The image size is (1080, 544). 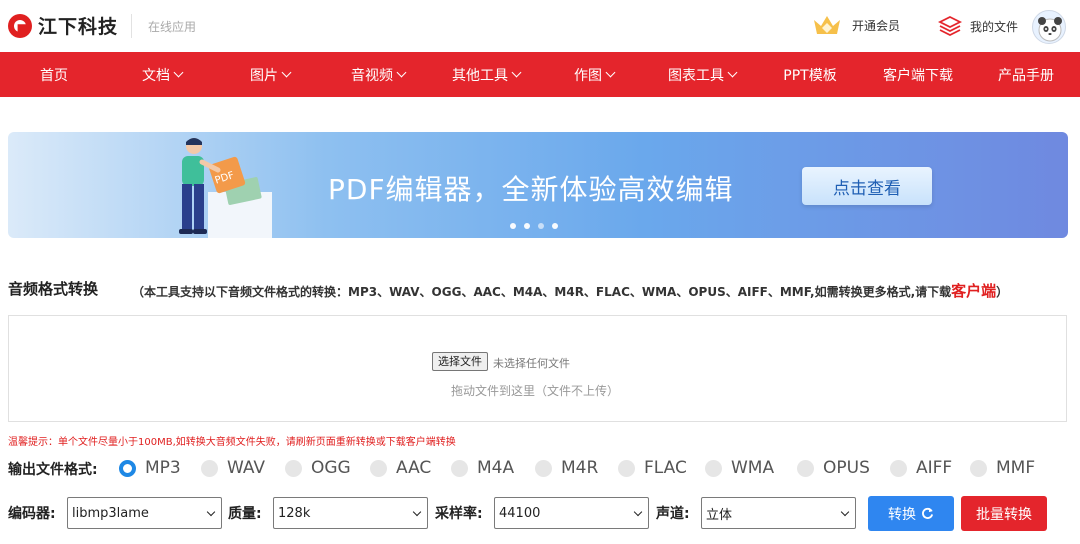 I want to click on panda-avatar-icon, so click(x=1050, y=29).